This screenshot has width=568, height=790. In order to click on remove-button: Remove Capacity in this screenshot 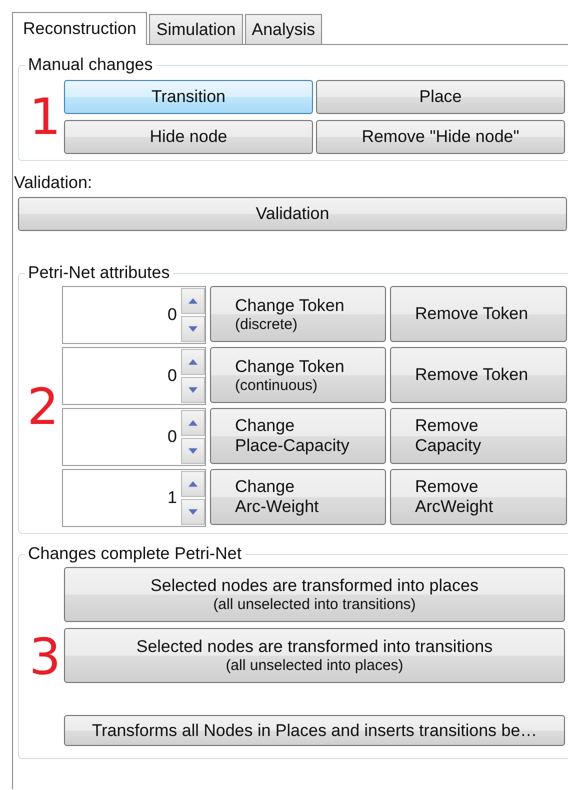, I will do `click(478, 436)`.